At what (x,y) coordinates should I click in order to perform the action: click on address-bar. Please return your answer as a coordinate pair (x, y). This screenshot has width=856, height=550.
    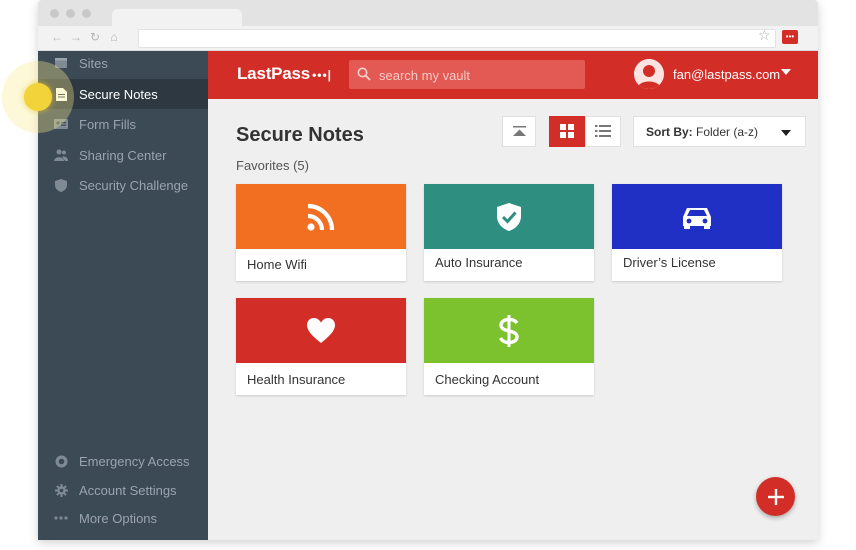
    Looking at the image, I should click on (457, 38).